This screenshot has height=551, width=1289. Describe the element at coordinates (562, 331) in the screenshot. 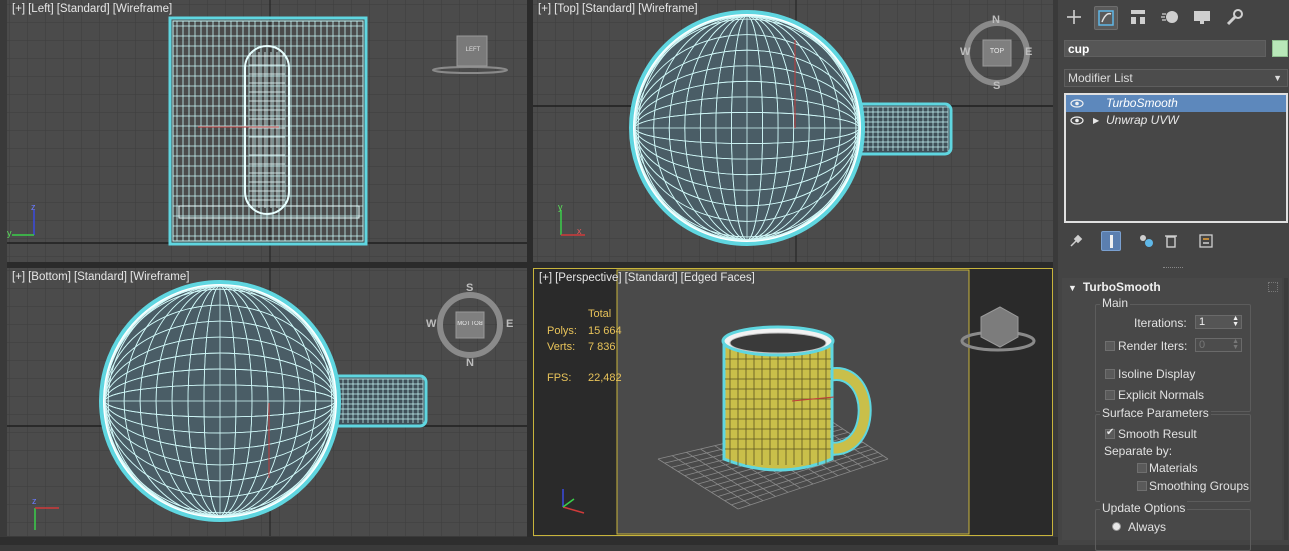

I see `stats-polys-label: Polys:` at that location.